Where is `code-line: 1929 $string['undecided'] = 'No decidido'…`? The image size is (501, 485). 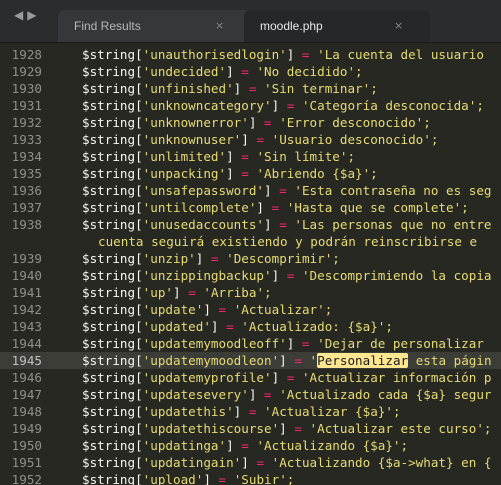
code-line: 1929 $string['undecided'] = 'No decidido'… is located at coordinates (250, 71).